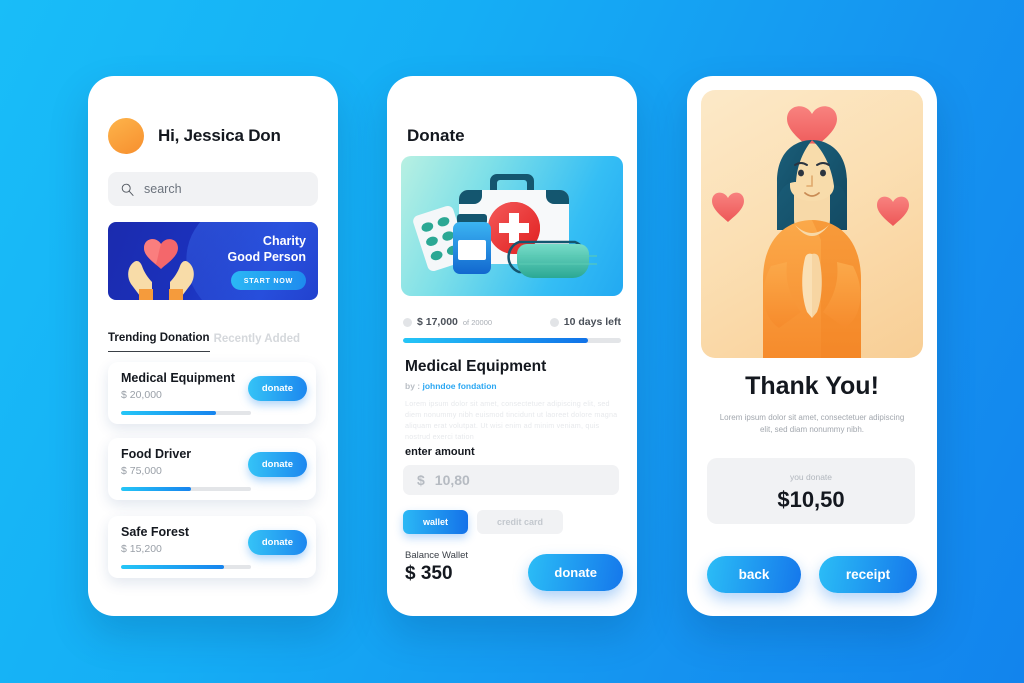  I want to click on campaign-title: Medical Equipment, so click(476, 366).